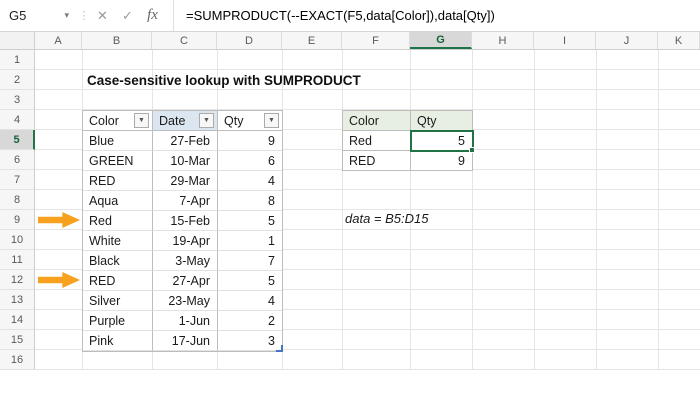 This screenshot has height=400, width=700. Describe the element at coordinates (679, 40) in the screenshot. I see `col-header-k: K` at that location.